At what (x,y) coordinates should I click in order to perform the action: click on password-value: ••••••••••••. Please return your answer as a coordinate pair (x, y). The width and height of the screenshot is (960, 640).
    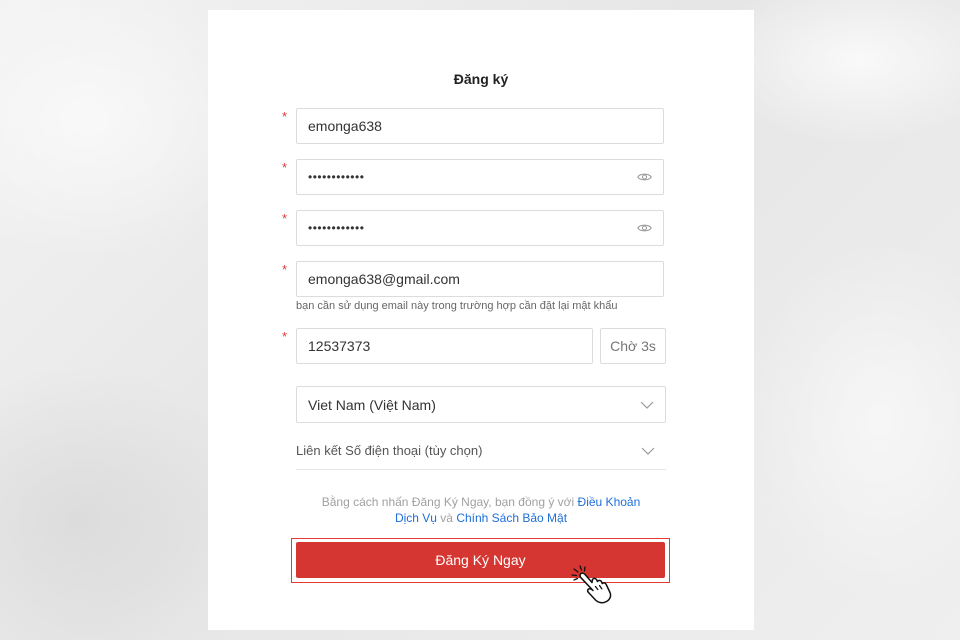
    Looking at the image, I should click on (336, 177).